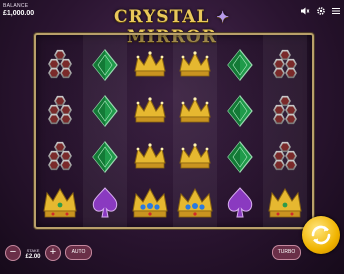 This screenshot has height=274, width=344. What do you see at coordinates (223, 17) in the screenshot?
I see `logo-star-icon: ✦` at bounding box center [223, 17].